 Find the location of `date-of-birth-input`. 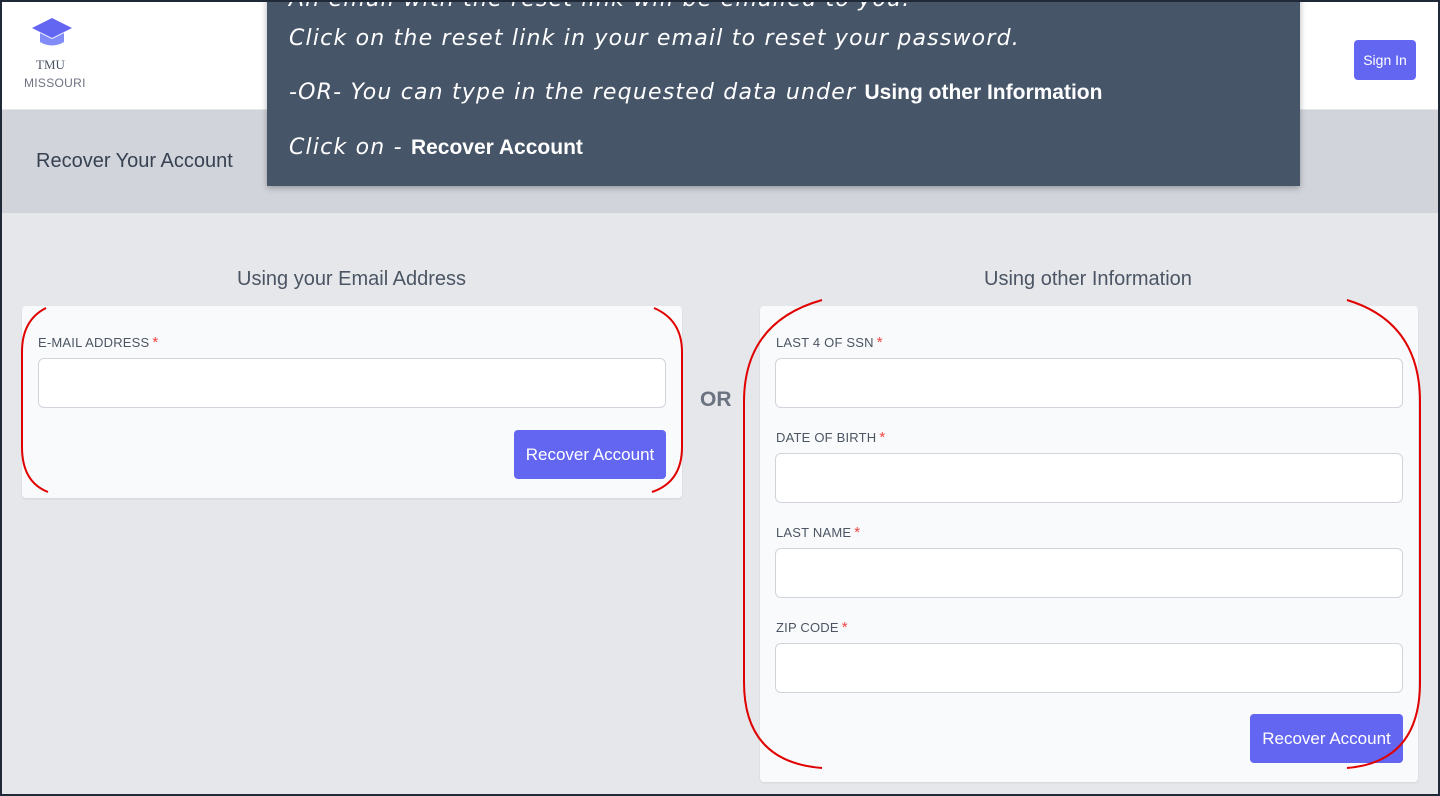

date-of-birth-input is located at coordinates (1089, 478).